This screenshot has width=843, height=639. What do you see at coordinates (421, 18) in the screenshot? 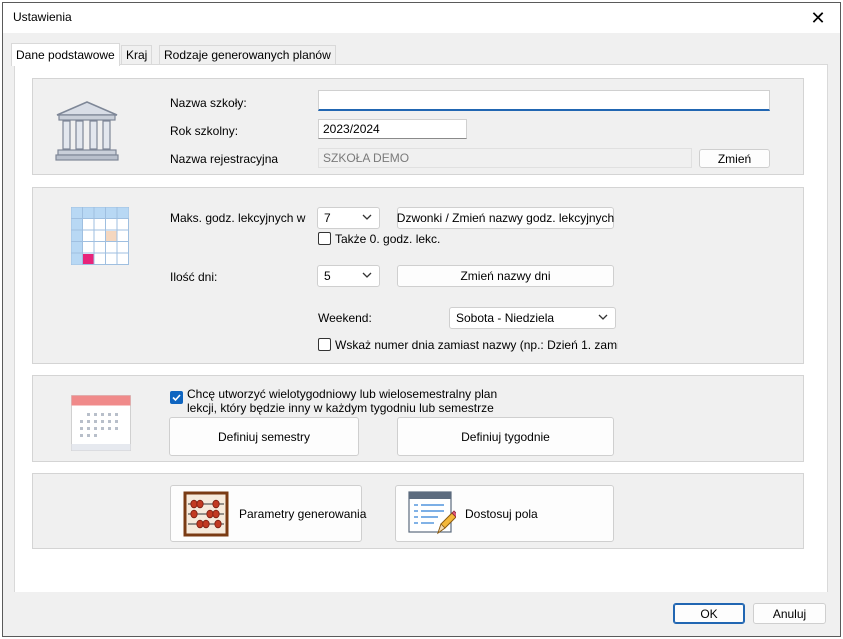
I see `title-bar: Ustawienia ✕` at bounding box center [421, 18].